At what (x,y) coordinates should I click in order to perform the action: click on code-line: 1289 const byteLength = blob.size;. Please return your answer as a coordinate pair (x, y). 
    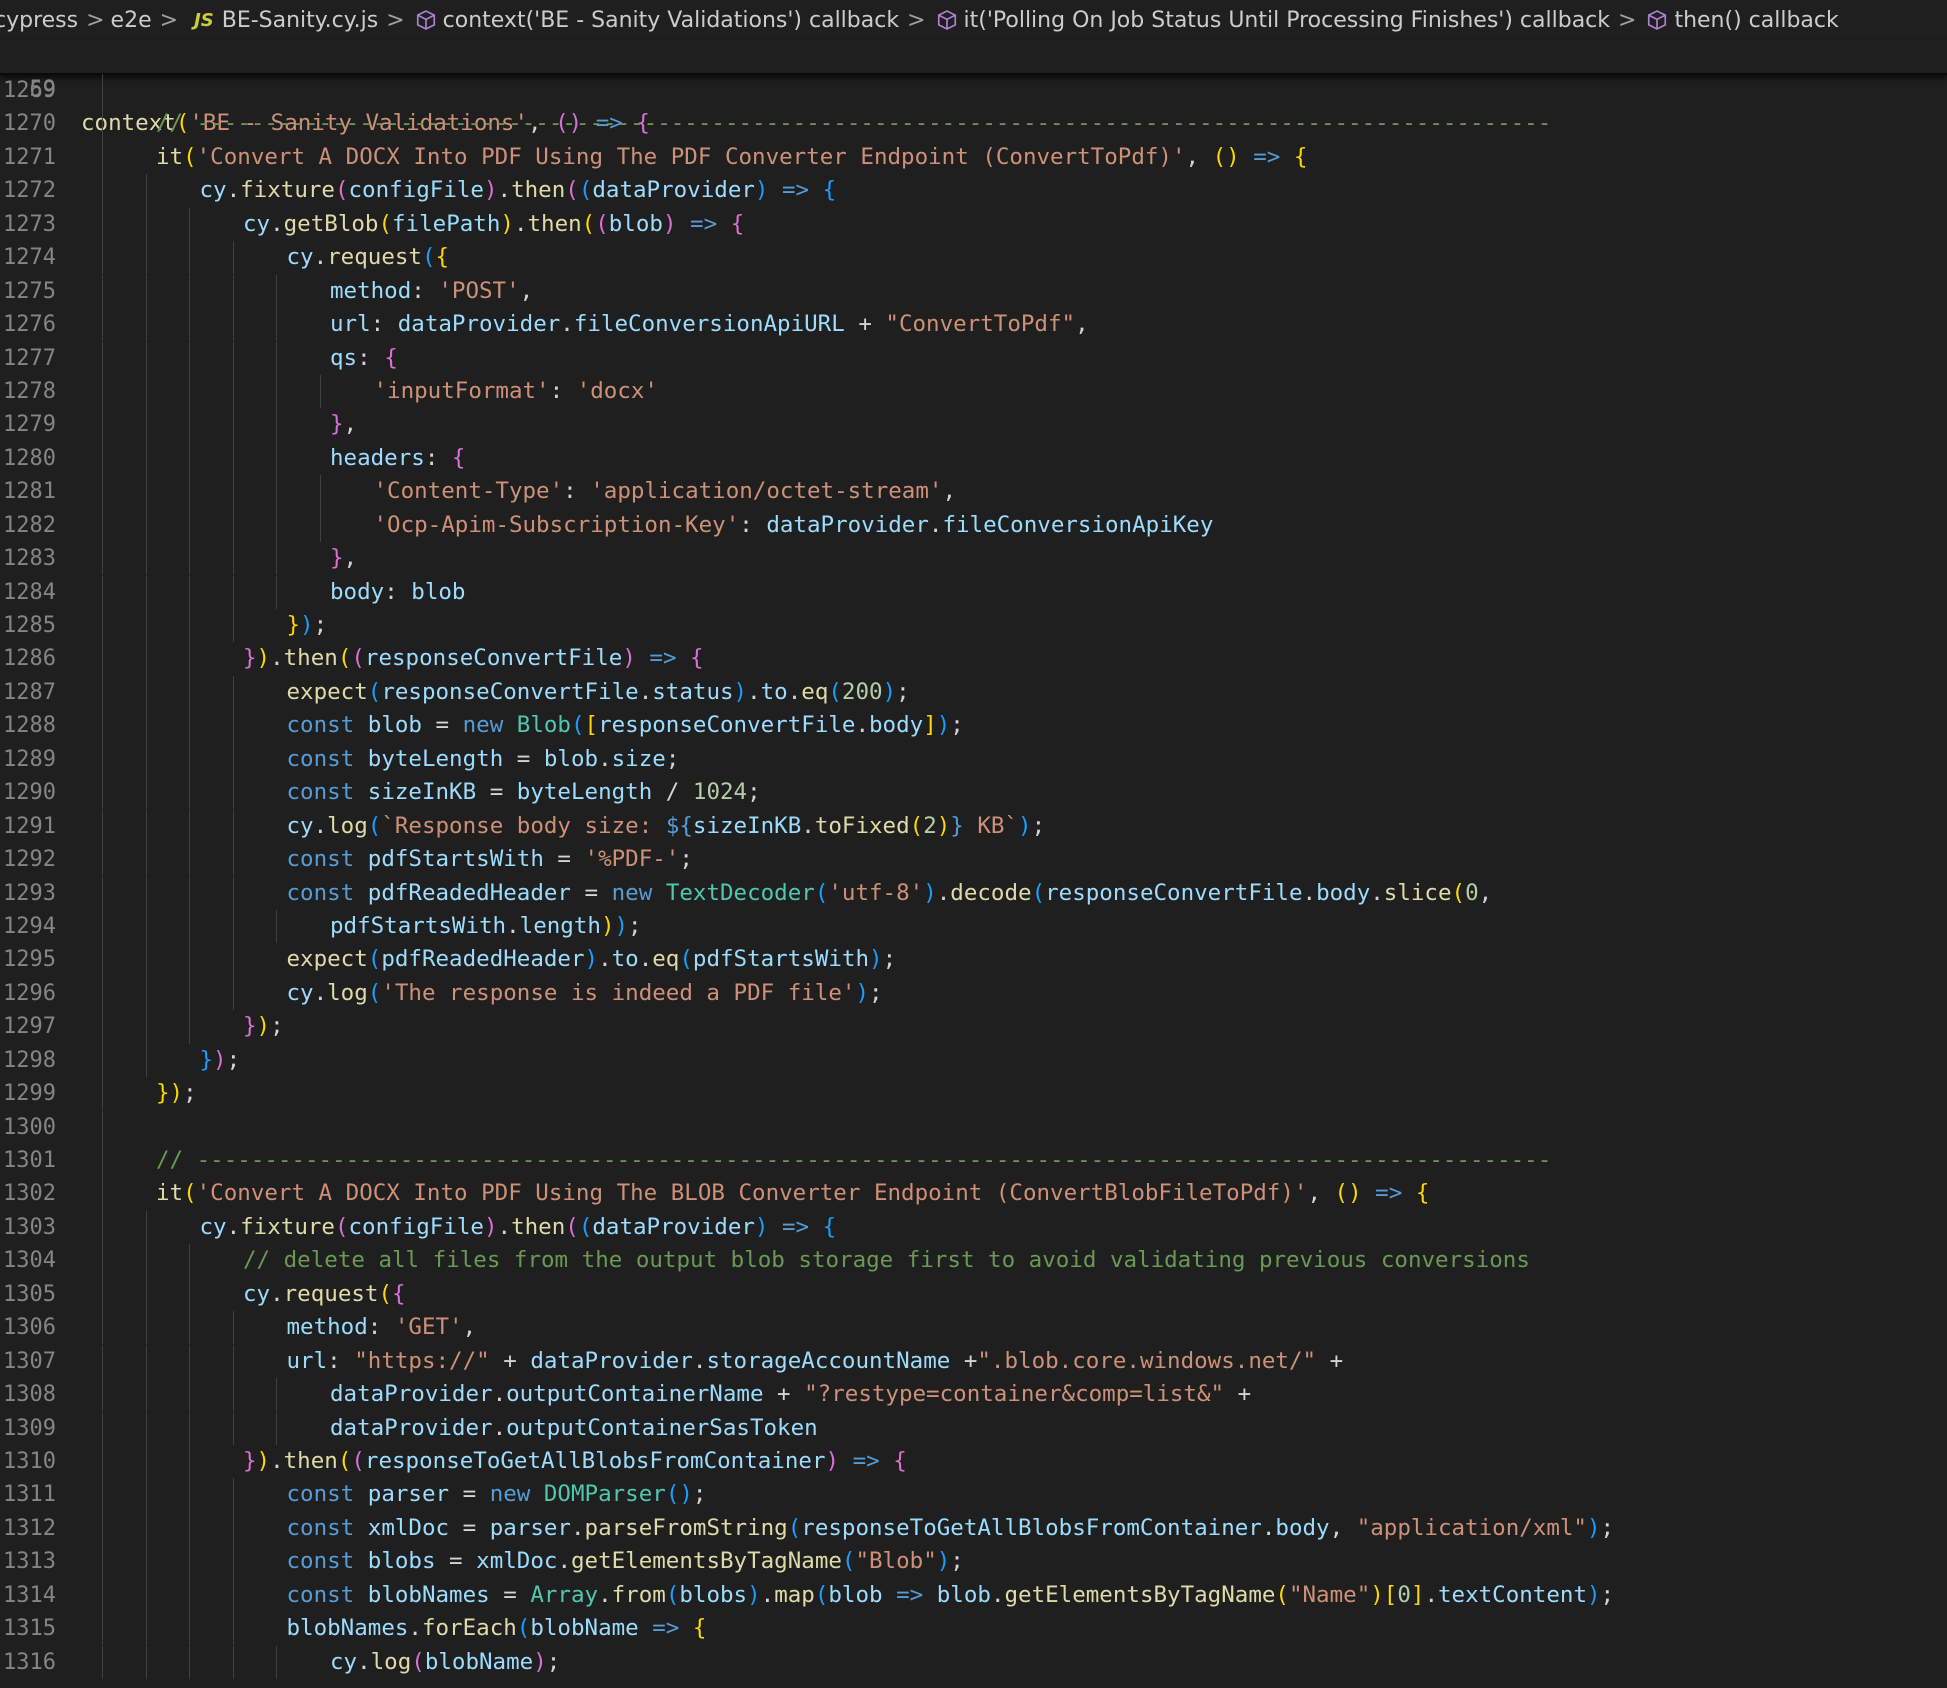
    Looking at the image, I should click on (973, 759).